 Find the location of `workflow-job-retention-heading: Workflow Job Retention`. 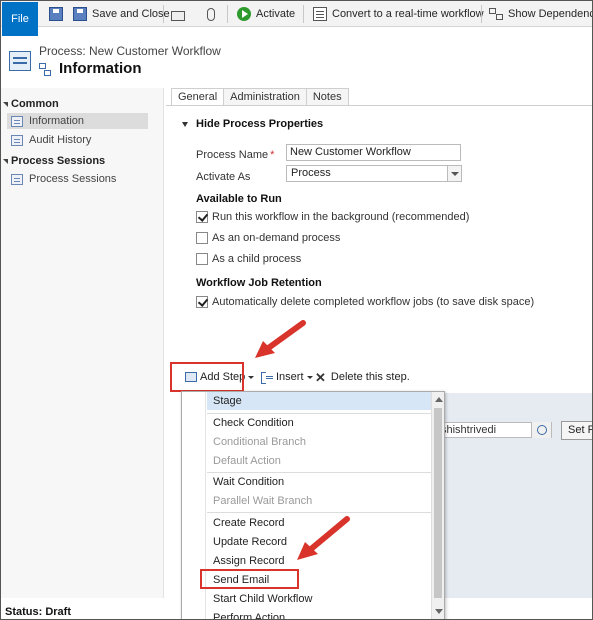

workflow-job-retention-heading: Workflow Job Retention is located at coordinates (259, 283).